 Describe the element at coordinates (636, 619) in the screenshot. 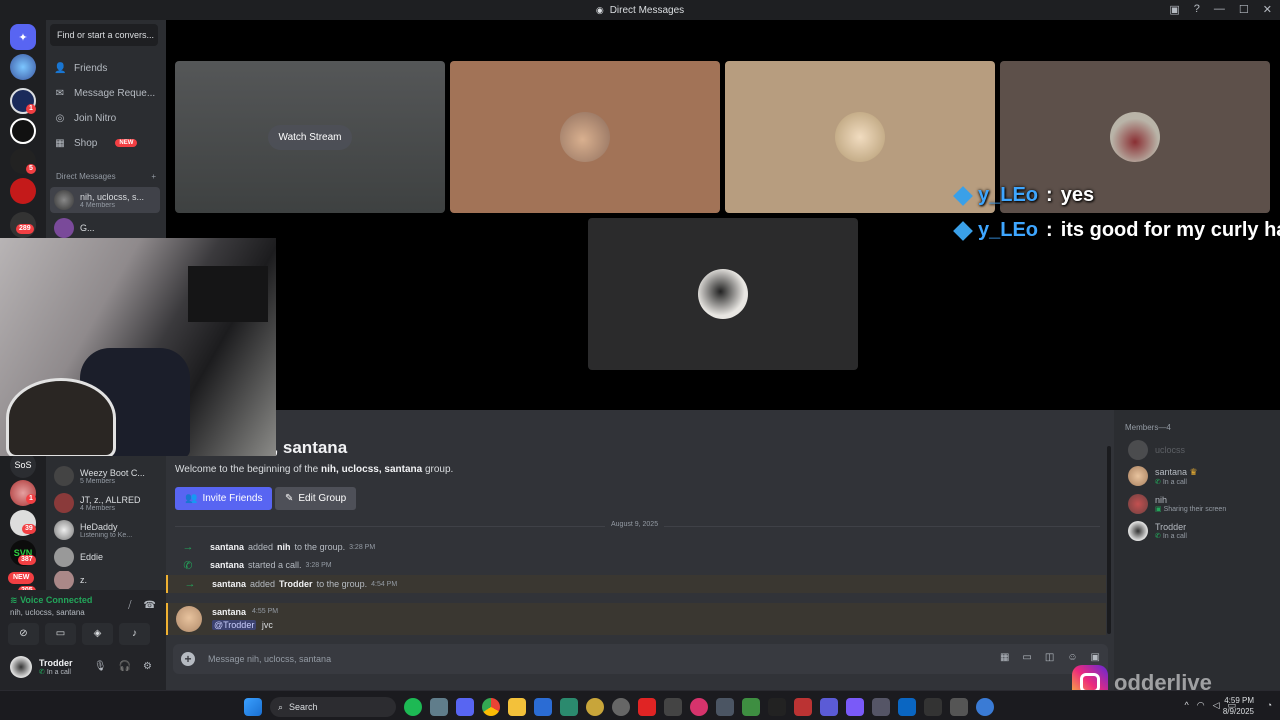

I see `chat-message: santana 4:55 PM @Trodder jvc` at that location.